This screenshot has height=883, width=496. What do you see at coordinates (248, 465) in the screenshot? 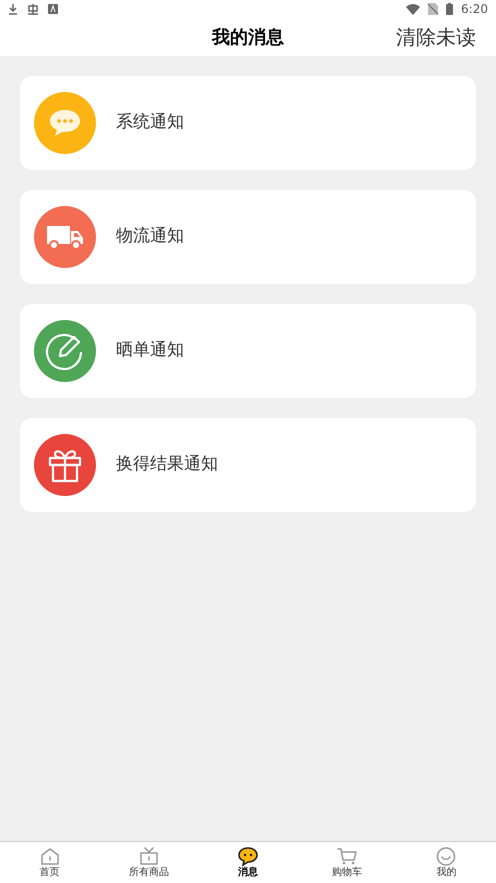
I see `notification-card: 换得结果通知` at bounding box center [248, 465].